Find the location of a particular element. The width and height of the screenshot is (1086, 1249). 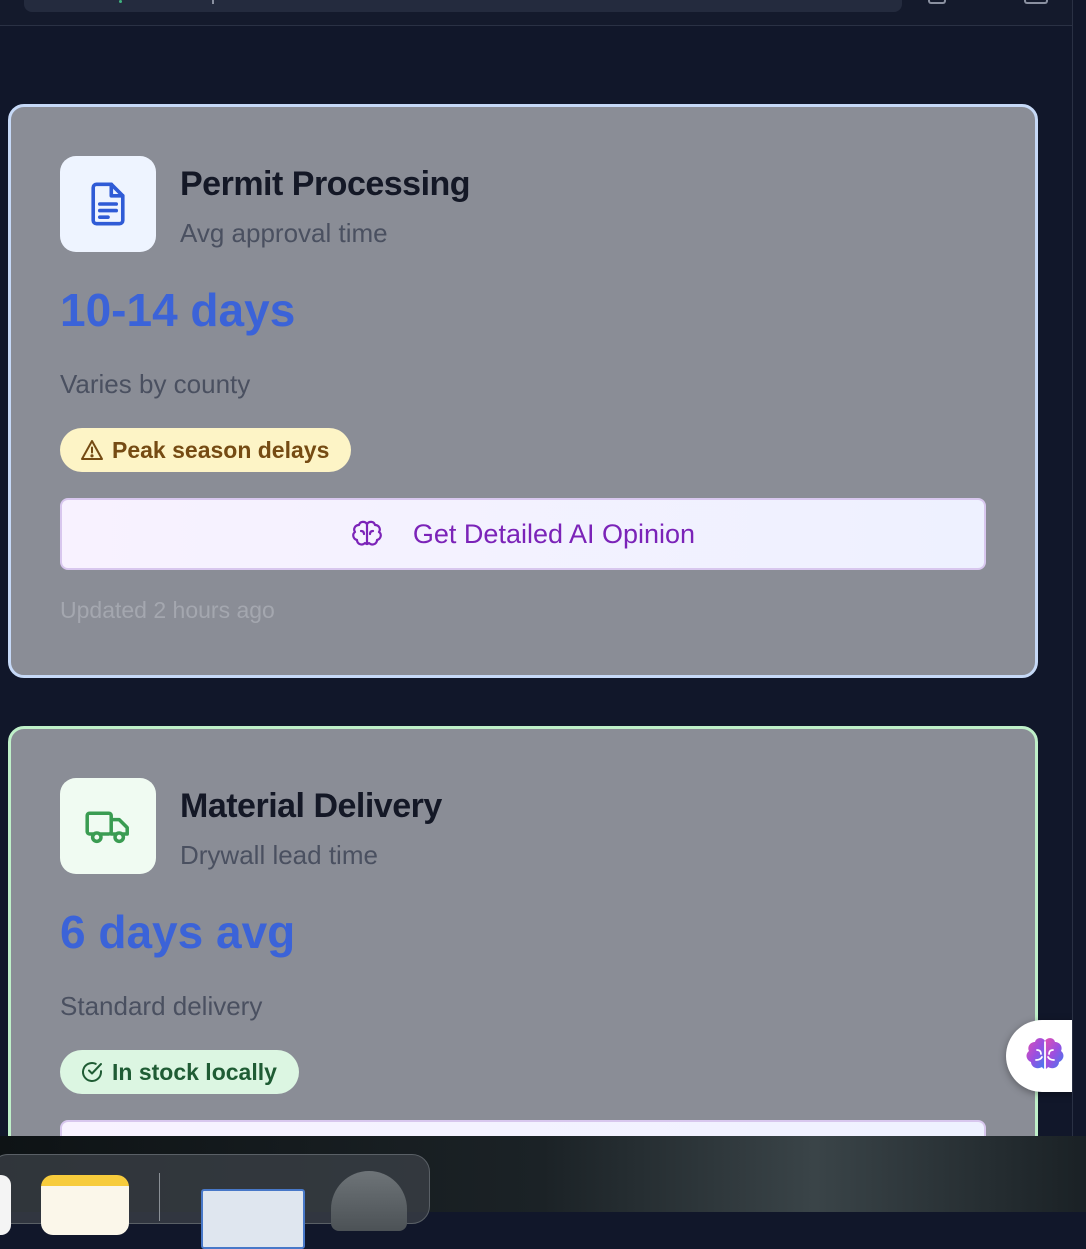

status-badge: Peak season delays is located at coordinates (206, 450).